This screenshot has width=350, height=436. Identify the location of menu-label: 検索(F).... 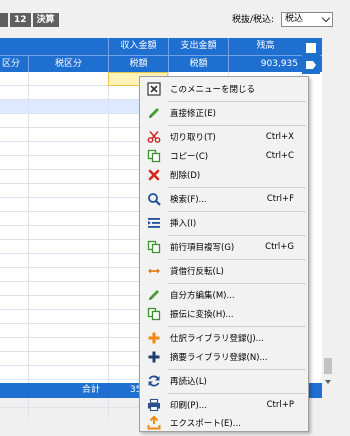
(188, 200).